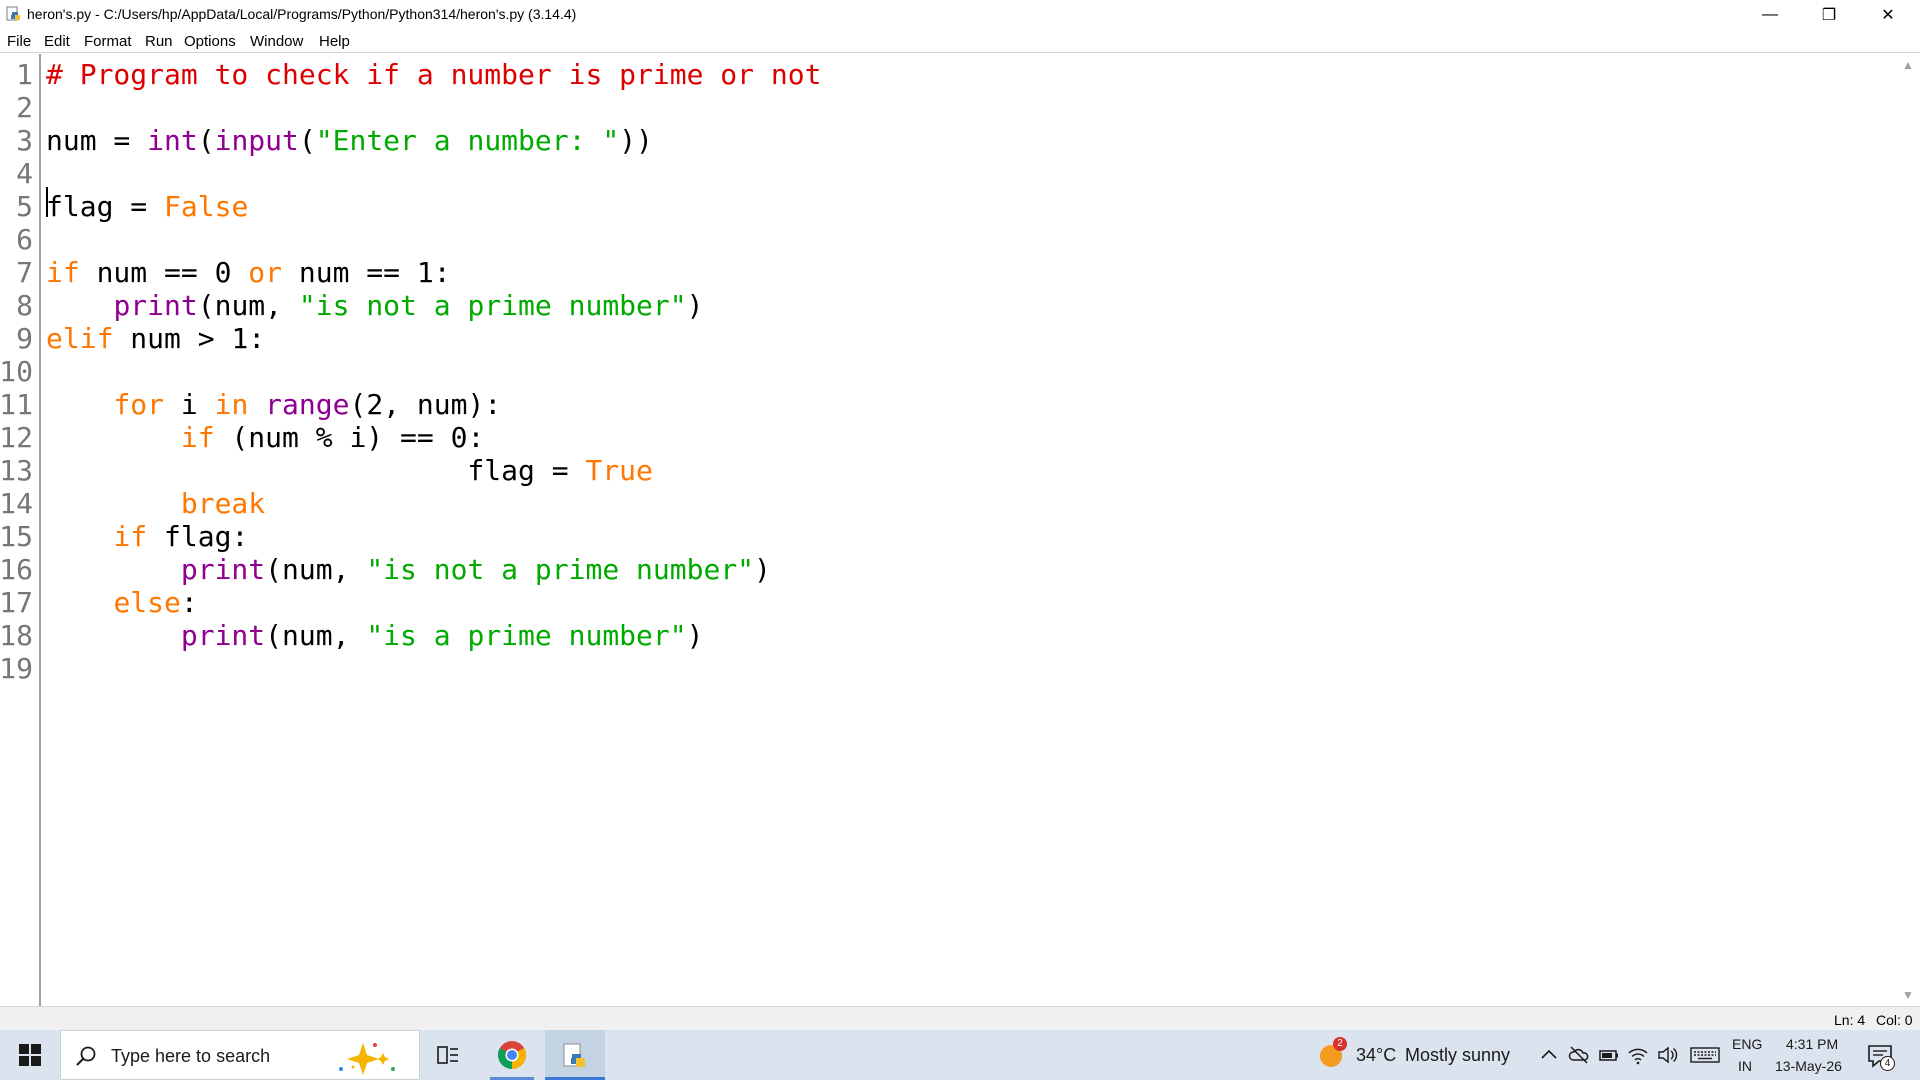 This screenshot has height=1080, width=1920. I want to click on code-token: "is not a prime number", so click(560, 569).